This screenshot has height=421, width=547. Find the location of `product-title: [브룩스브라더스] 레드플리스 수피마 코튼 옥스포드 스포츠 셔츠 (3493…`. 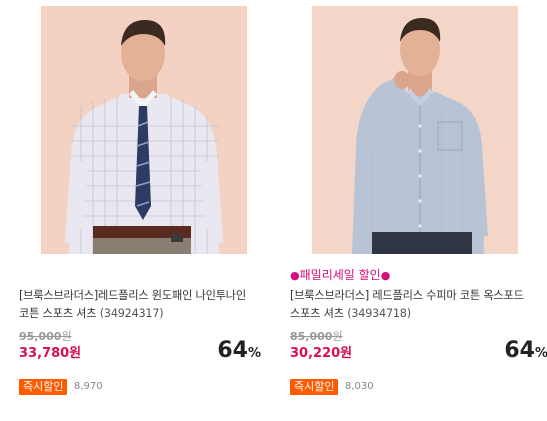

product-title: [브룩스브라더스] 레드플리스 수피마 코튼 옥스포드 스포츠 셔츠 (3493… is located at coordinates (418, 305).